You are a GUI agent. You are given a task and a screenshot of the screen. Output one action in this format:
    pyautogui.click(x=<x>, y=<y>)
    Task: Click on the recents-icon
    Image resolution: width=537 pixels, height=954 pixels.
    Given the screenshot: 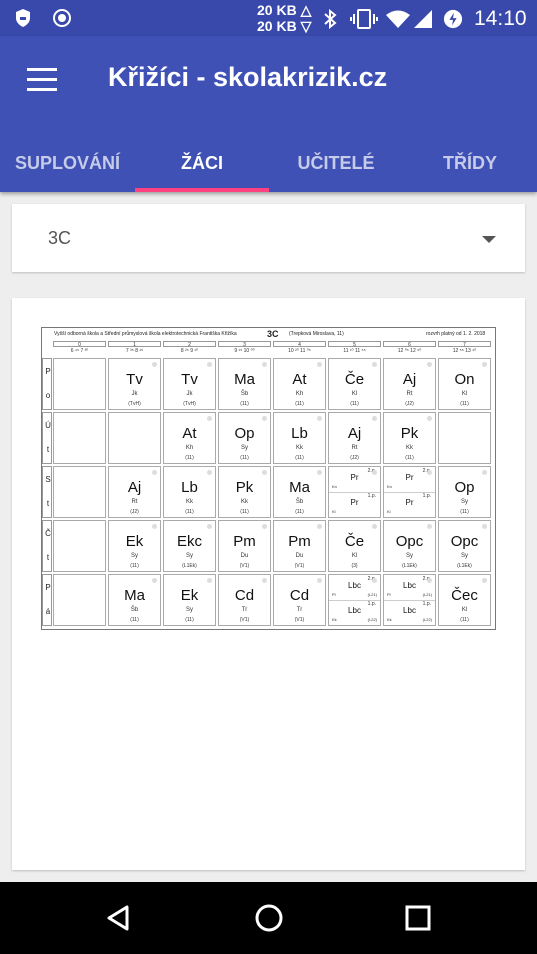 What is the action you would take?
    pyautogui.click(x=418, y=918)
    